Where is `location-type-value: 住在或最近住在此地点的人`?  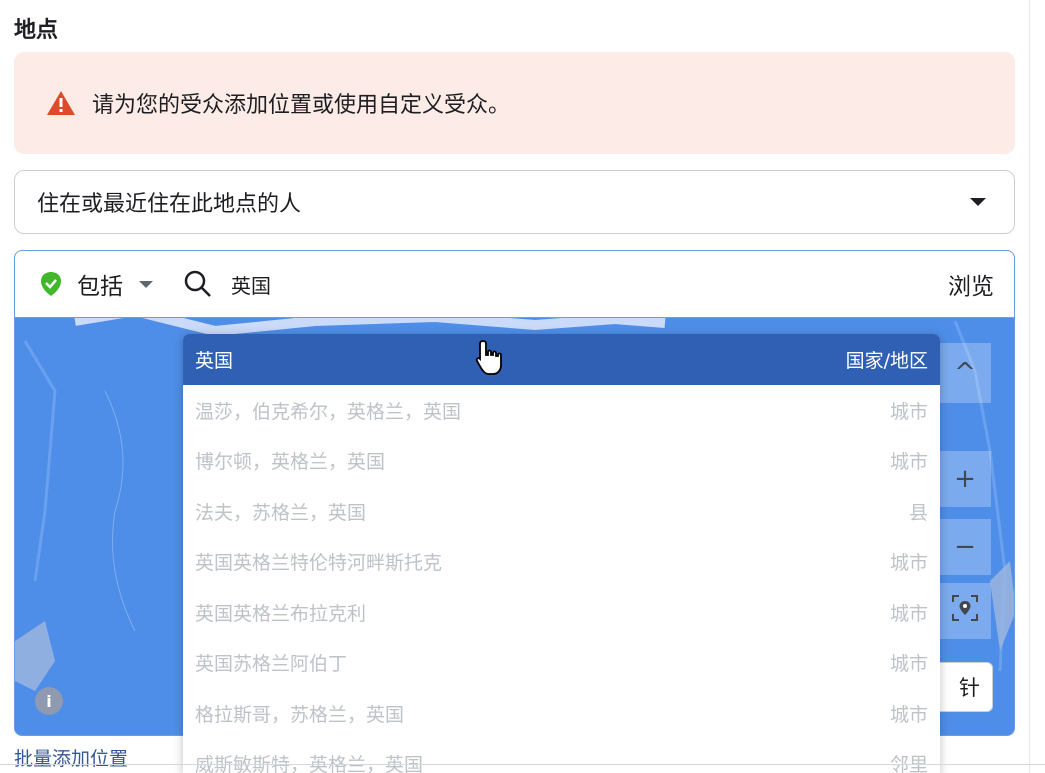
location-type-value: 住在或最近住在此地点的人 is located at coordinates (169, 204).